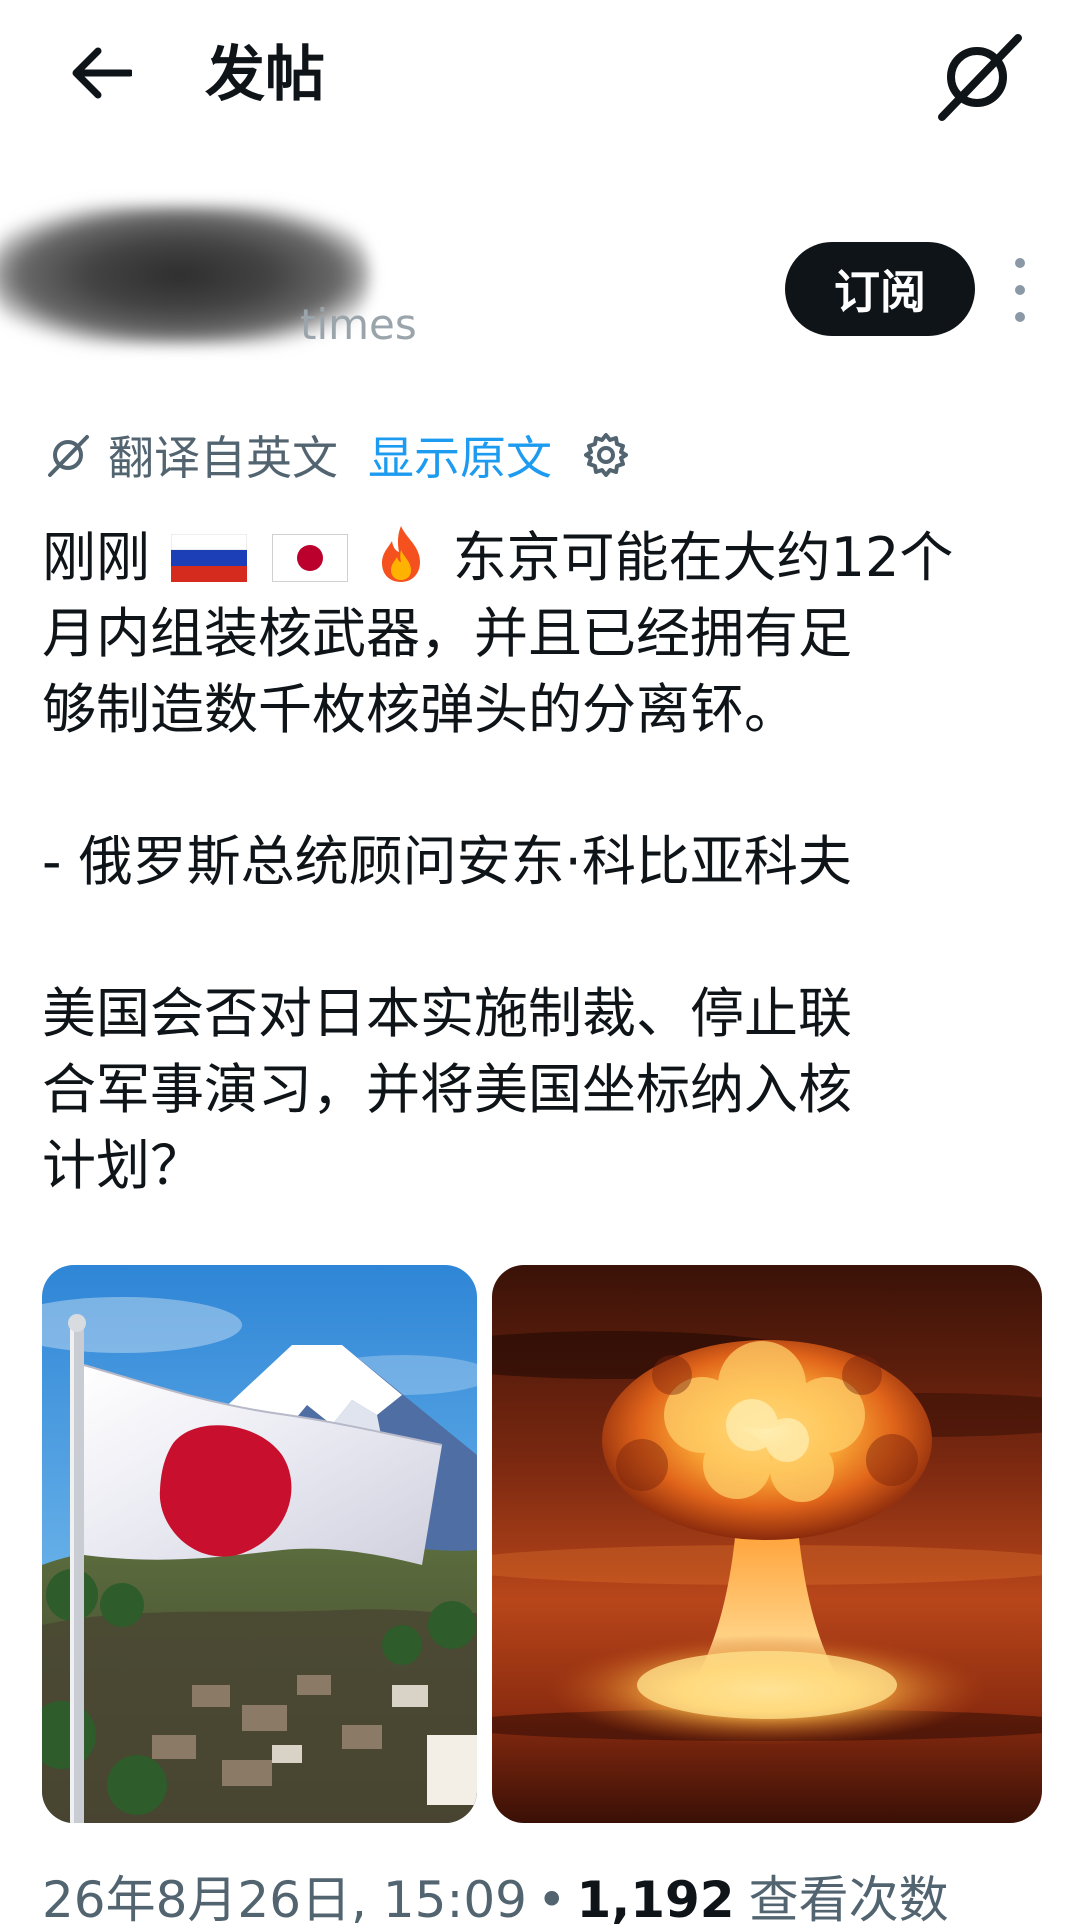 Image resolution: width=1080 pixels, height=1932 pixels. I want to click on arrow-left-icon, so click(102, 73).